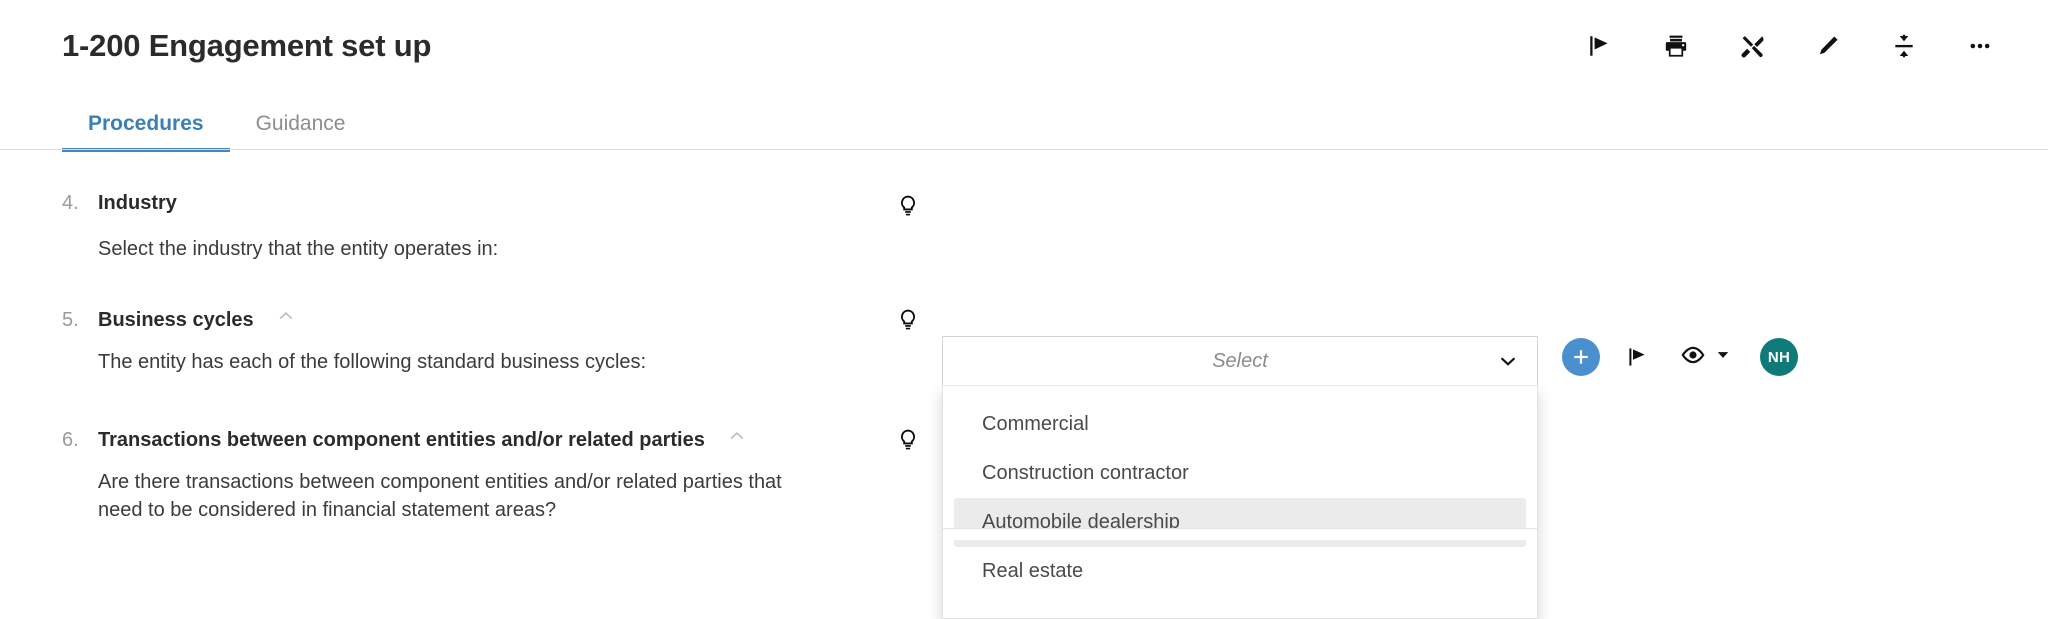 The width and height of the screenshot is (2048, 619). What do you see at coordinates (1693, 357) in the screenshot?
I see `eye-icon` at bounding box center [1693, 357].